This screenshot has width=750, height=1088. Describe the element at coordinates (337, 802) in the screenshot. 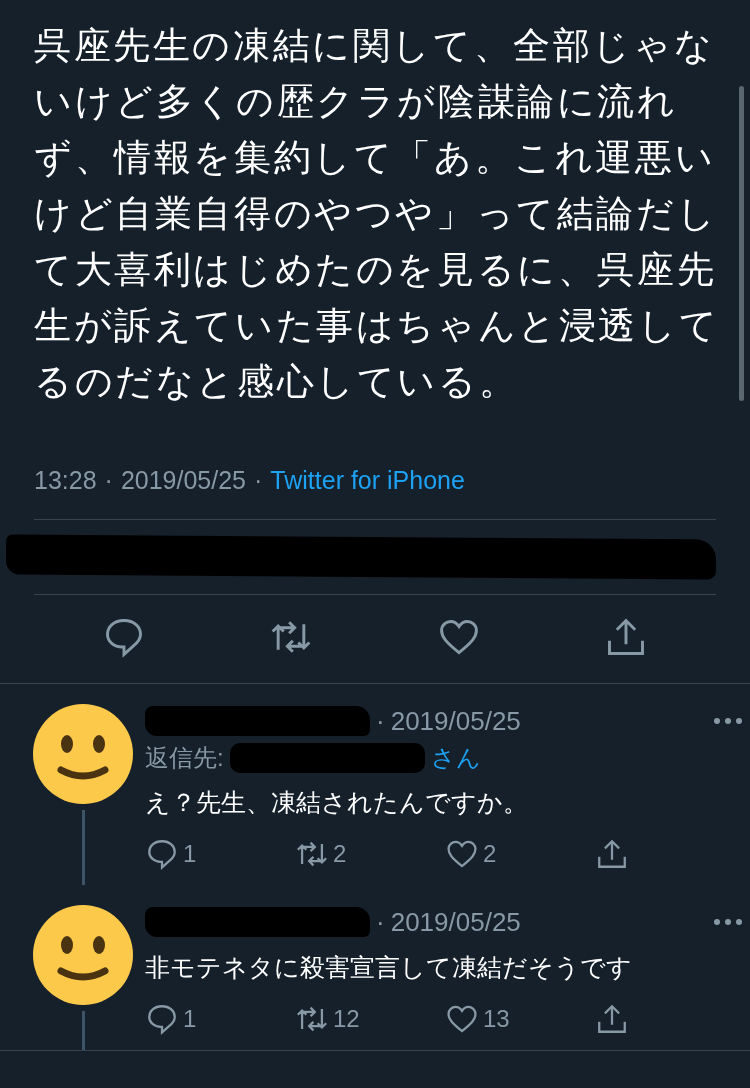

I see `reply-text: え？先生、凍結されたんですか。` at that location.